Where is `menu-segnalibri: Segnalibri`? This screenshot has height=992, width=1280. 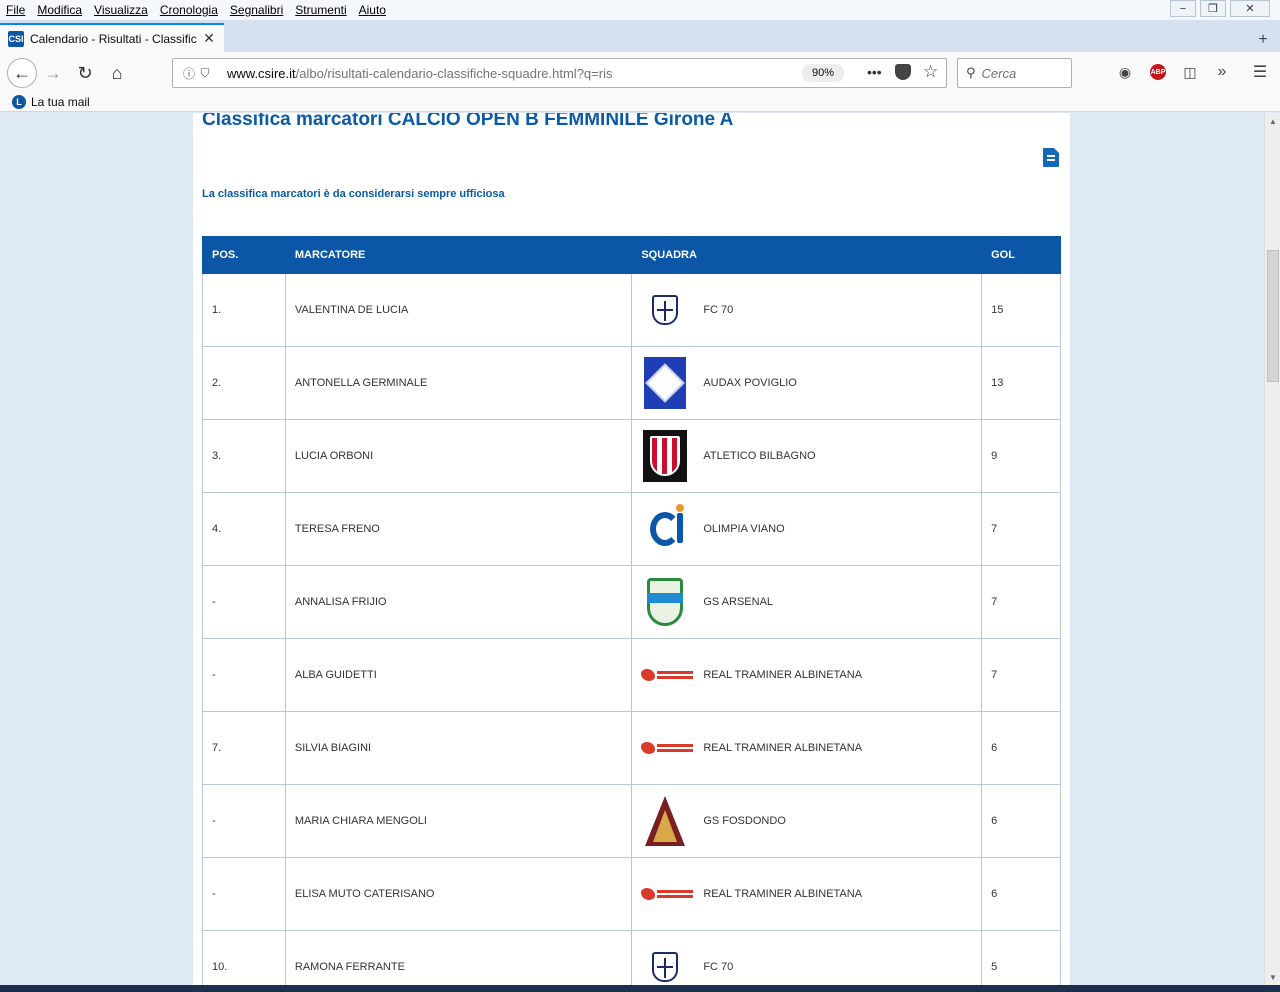 menu-segnalibri: Segnalibri is located at coordinates (256, 10).